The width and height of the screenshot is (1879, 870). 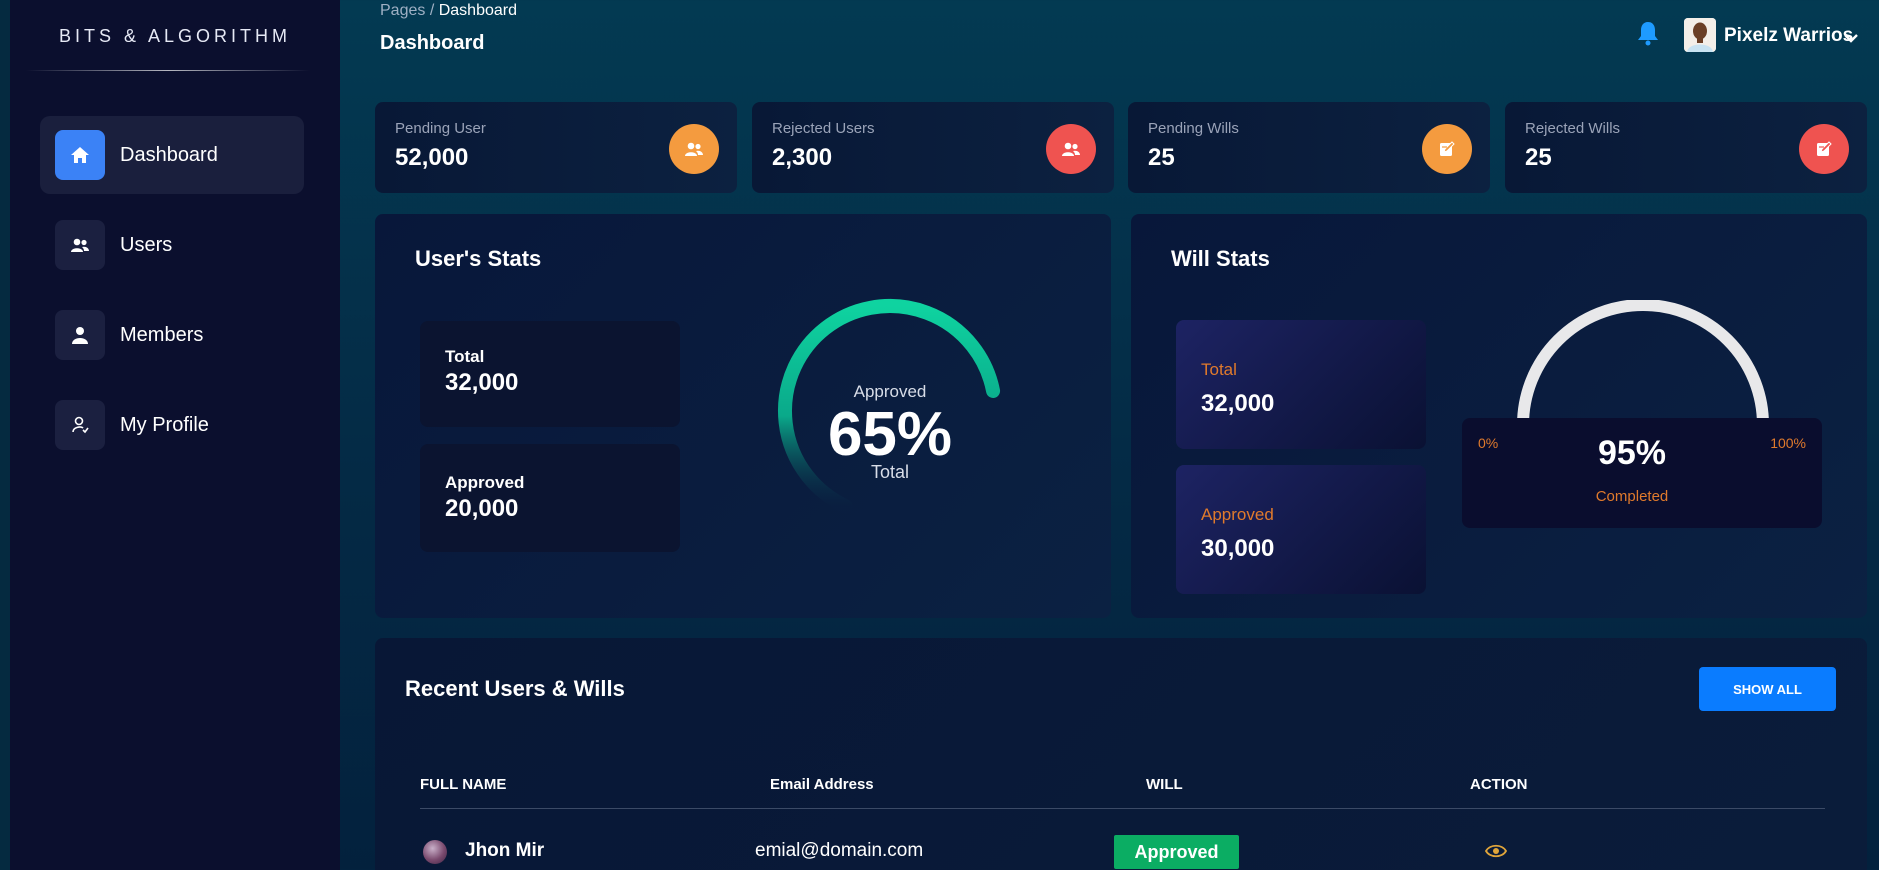 What do you see at coordinates (80, 155) in the screenshot?
I see `home-icon` at bounding box center [80, 155].